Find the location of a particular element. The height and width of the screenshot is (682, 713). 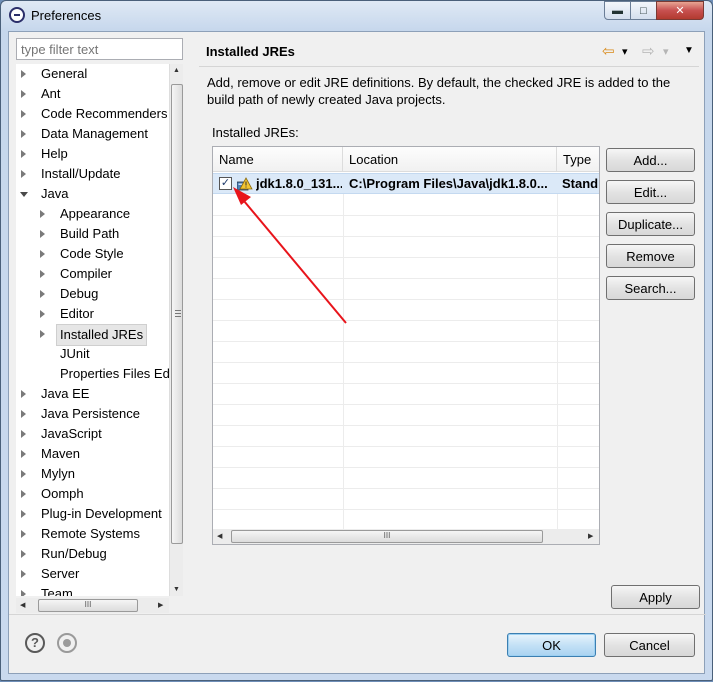

expand-arrow-icon is located at coordinates (24, 194).